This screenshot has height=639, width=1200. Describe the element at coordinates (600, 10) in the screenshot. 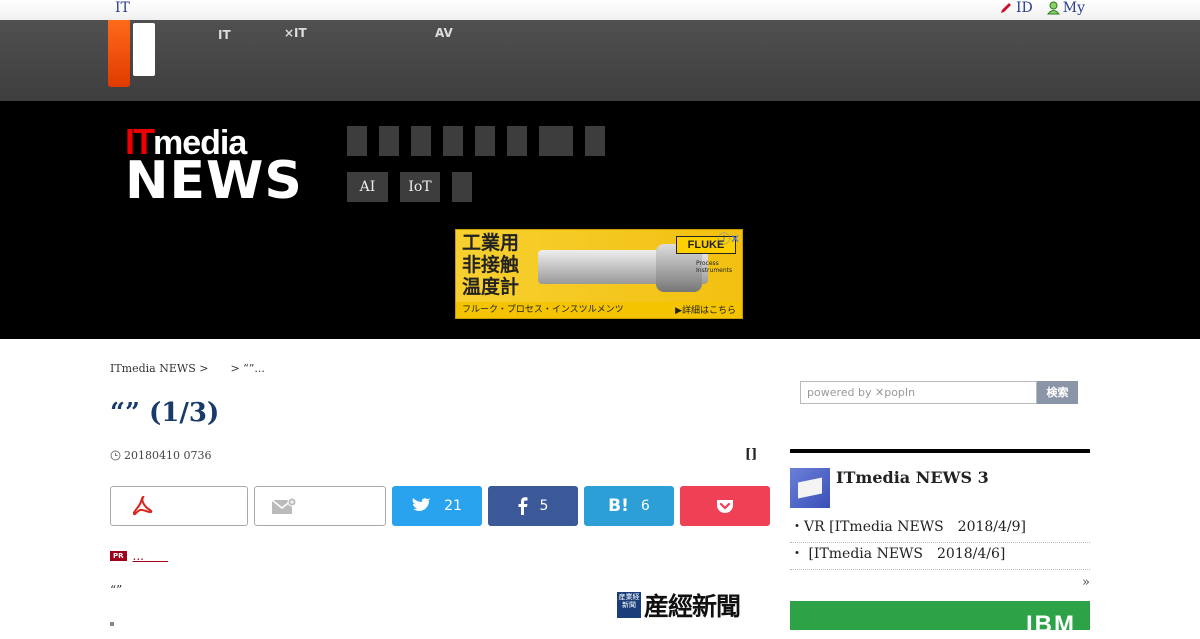

I see `top-utility-bar: IT ID My` at that location.